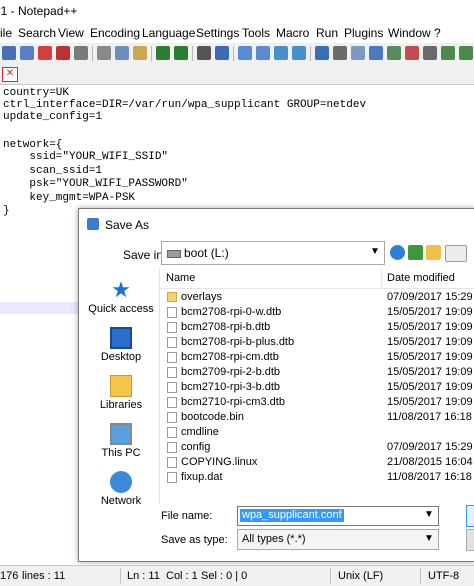  I want to click on file-row: config 07/09/2017 15:29, so click(317, 447).